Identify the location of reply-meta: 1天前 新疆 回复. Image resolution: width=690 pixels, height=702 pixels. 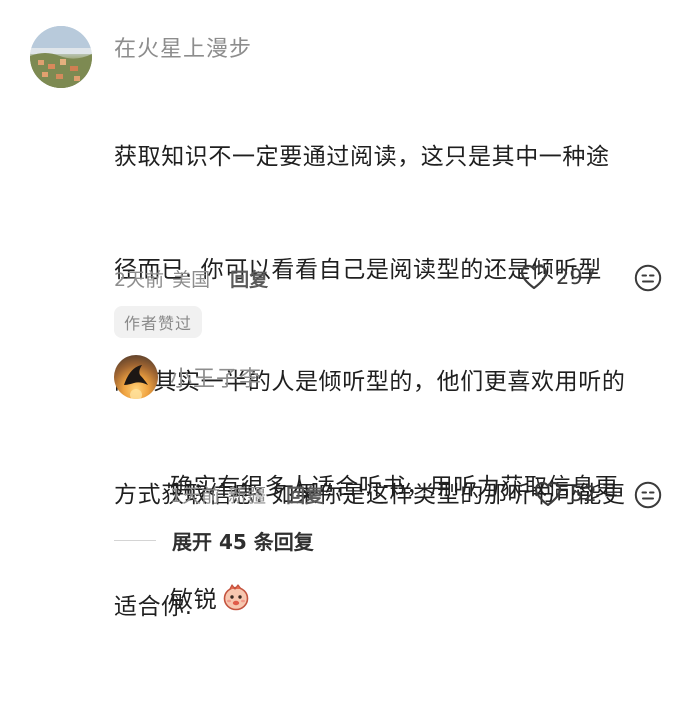
(251, 494).